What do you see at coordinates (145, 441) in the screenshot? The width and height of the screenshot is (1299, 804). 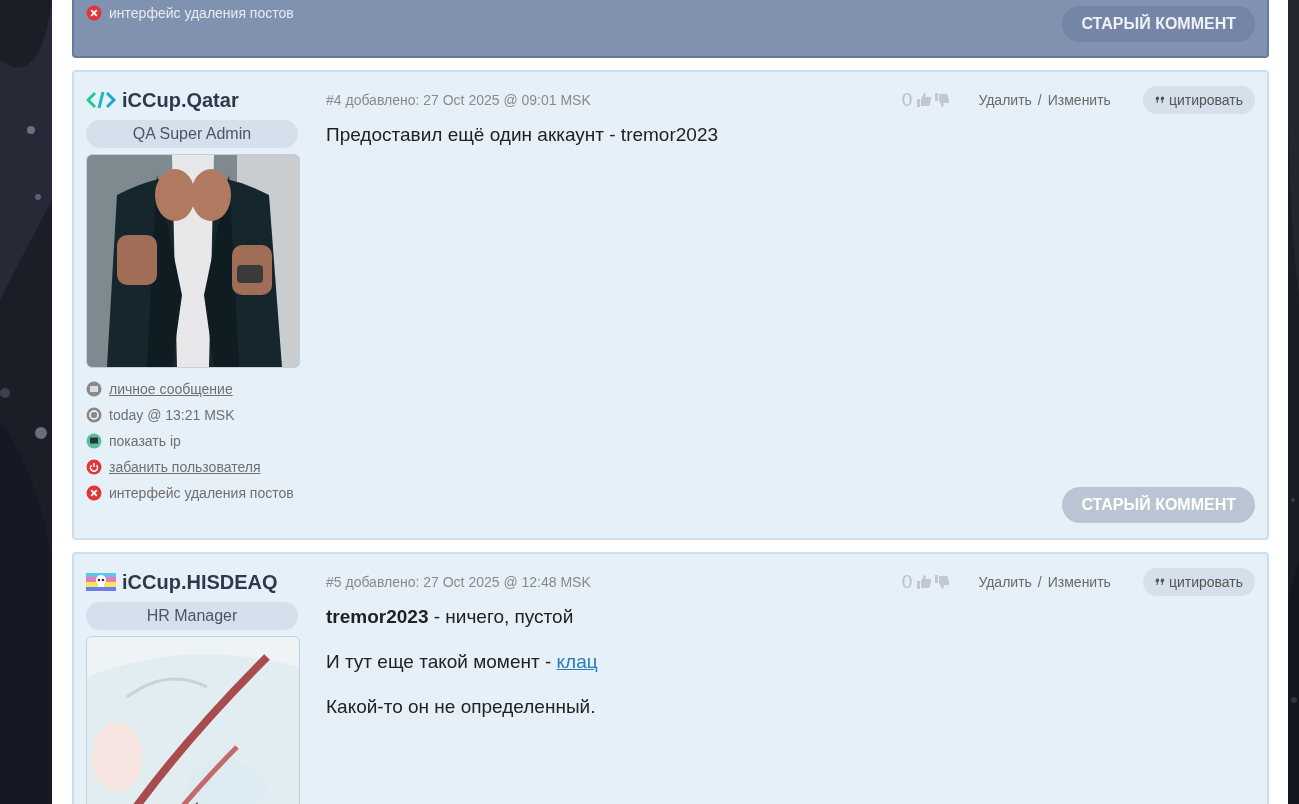 I see `info-text: показать ip` at bounding box center [145, 441].